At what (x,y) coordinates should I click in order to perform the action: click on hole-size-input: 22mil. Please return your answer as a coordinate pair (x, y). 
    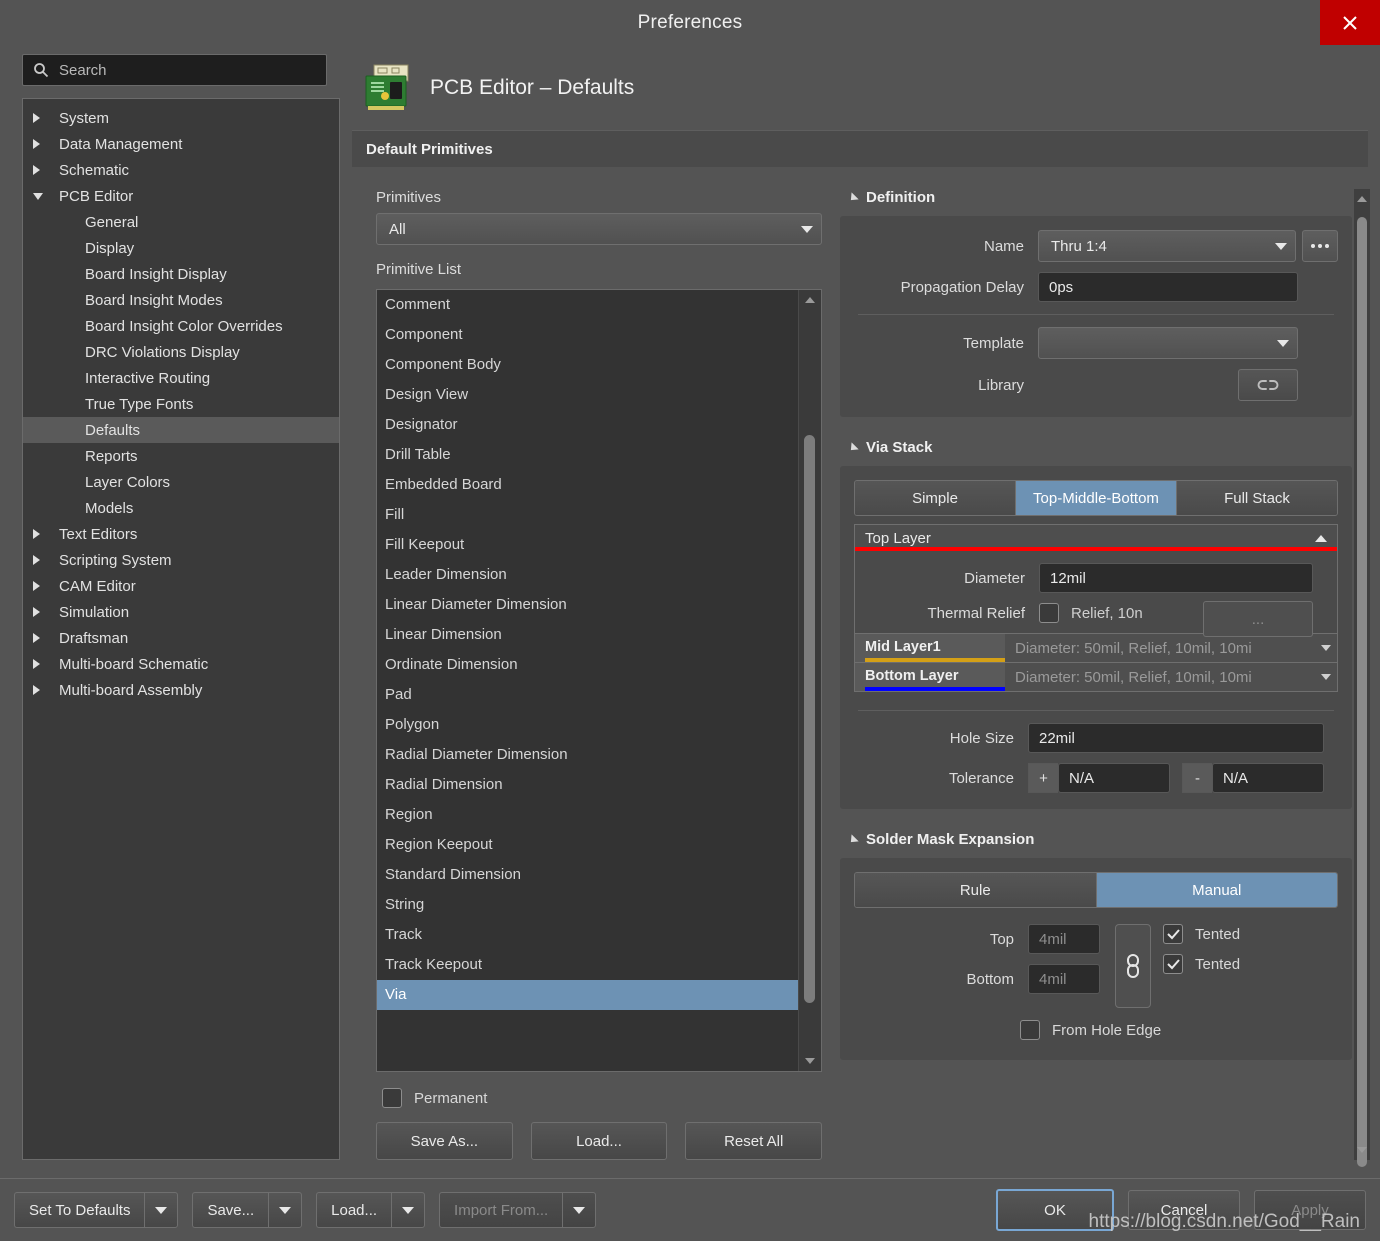
    Looking at the image, I should click on (1176, 738).